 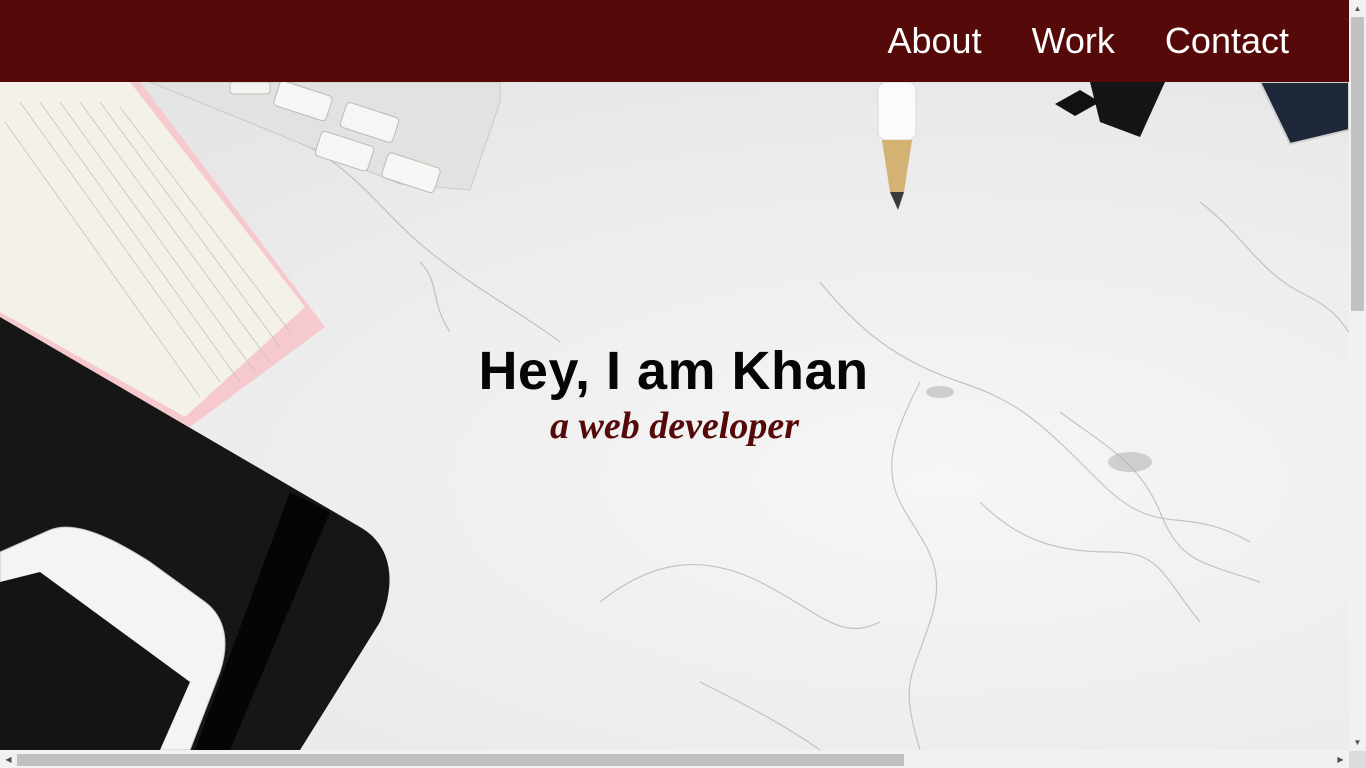 I want to click on nav-link-work: Work, so click(x=1073, y=41).